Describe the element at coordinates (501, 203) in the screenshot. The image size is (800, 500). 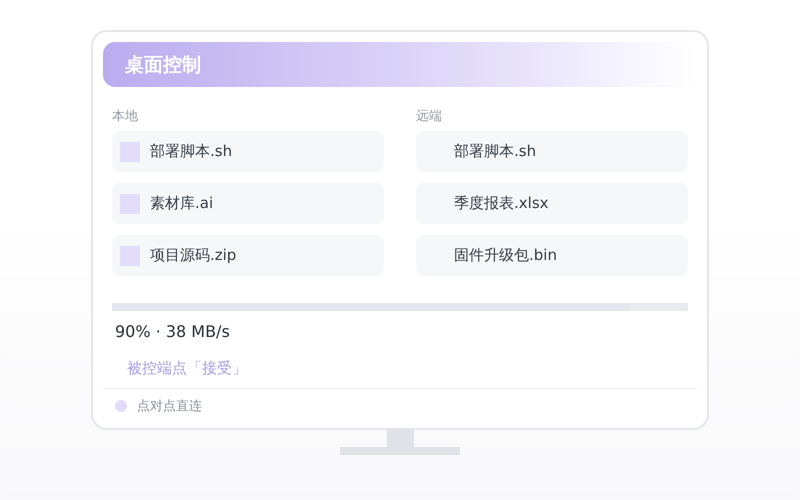
I see `file-name: 季度报表.xlsx` at that location.